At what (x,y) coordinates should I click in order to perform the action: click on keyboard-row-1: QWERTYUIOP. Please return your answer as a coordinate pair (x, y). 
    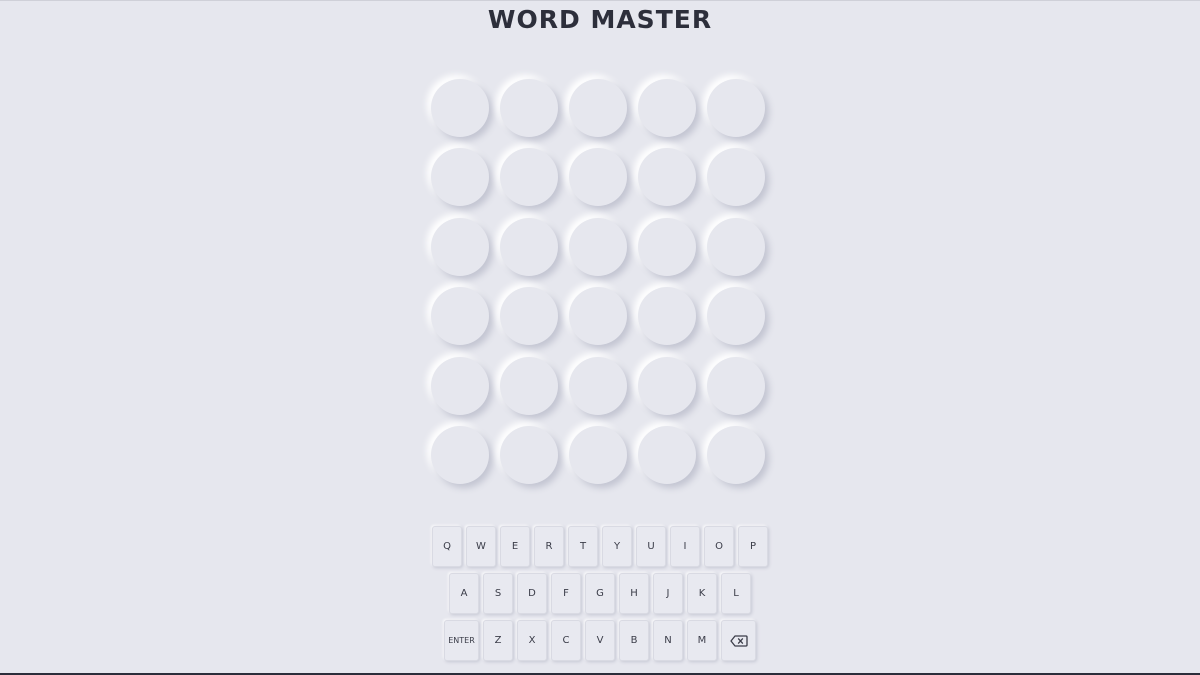
    Looking at the image, I should click on (600, 546).